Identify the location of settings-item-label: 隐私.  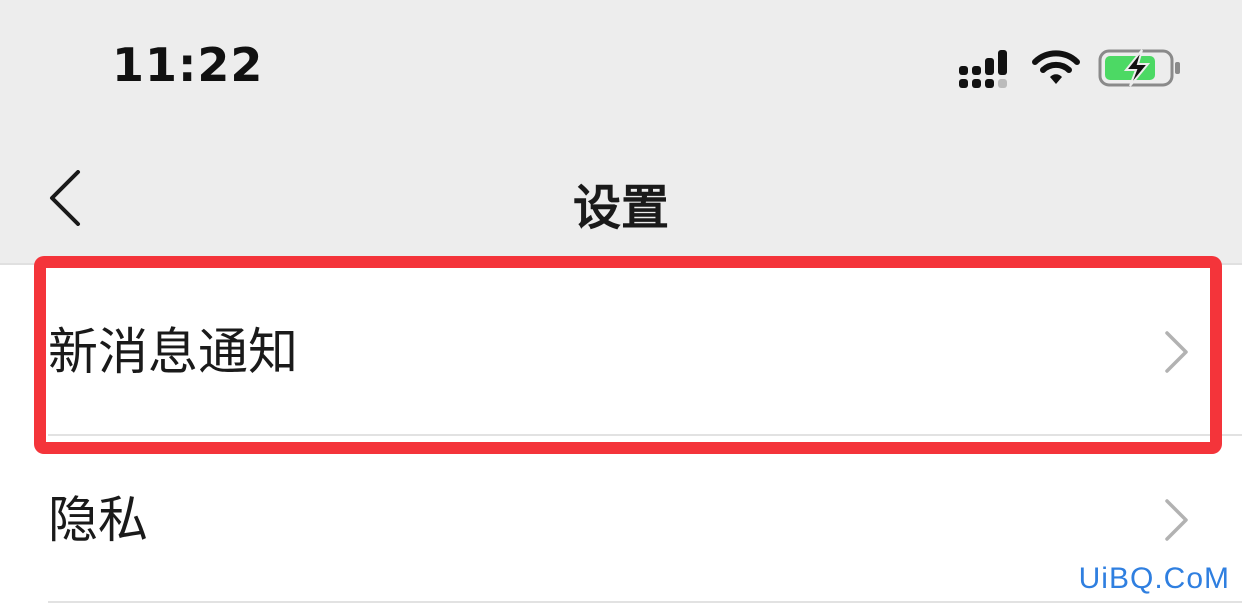
(98, 520).